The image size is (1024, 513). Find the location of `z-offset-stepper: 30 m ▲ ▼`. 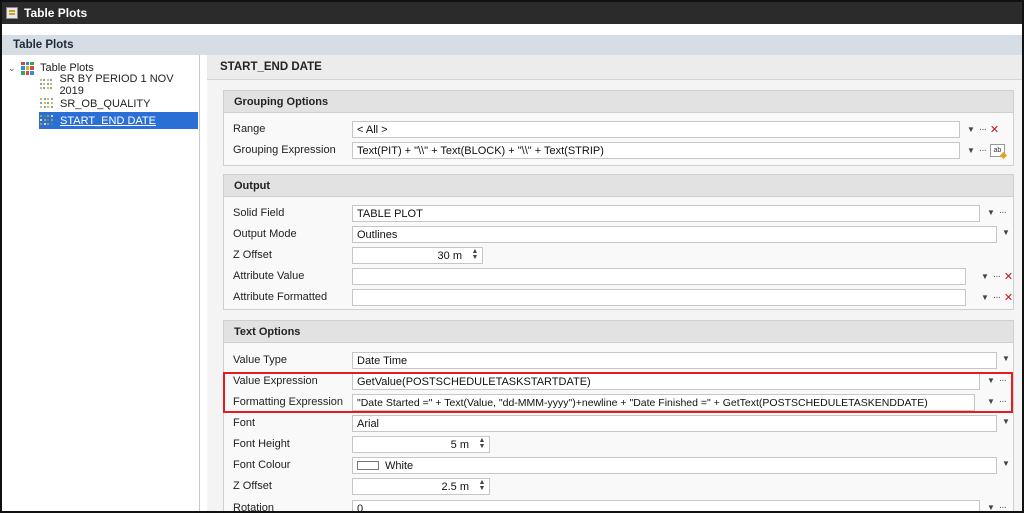

z-offset-stepper: 30 m ▲ ▼ is located at coordinates (417, 255).